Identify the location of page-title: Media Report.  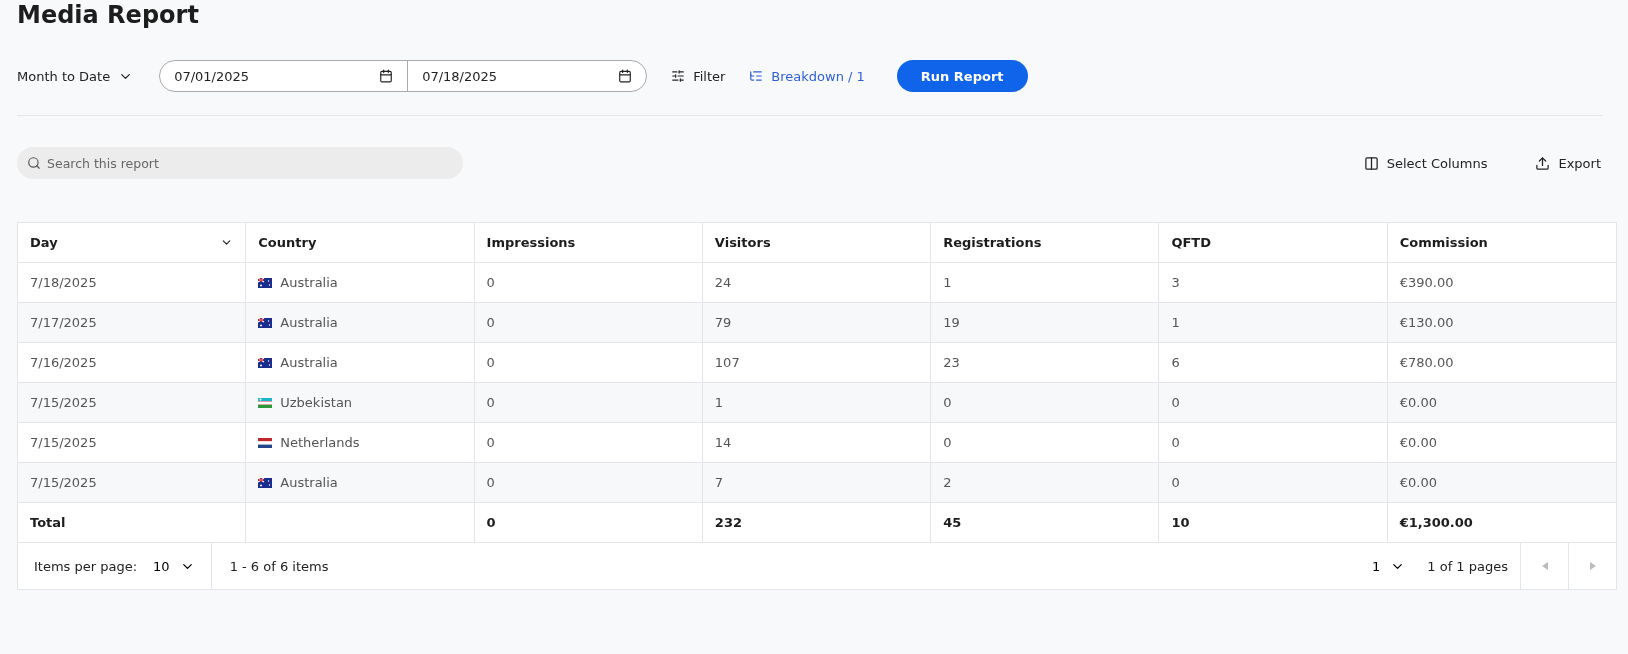
(108, 15).